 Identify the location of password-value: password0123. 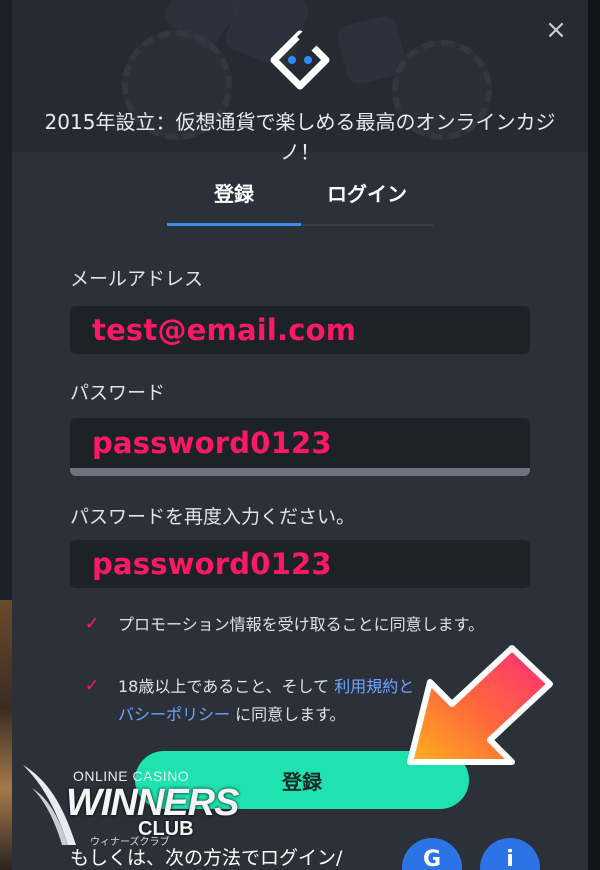
(212, 443).